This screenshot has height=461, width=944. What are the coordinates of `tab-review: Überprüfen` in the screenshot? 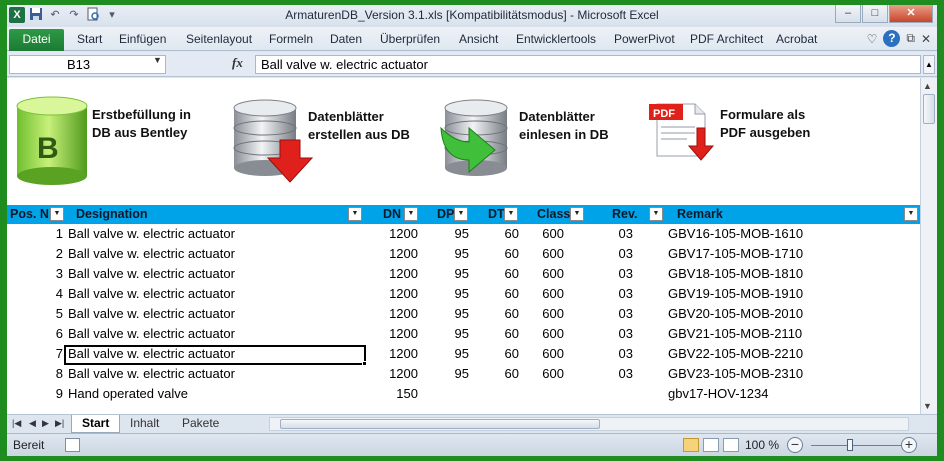 It's located at (410, 39).